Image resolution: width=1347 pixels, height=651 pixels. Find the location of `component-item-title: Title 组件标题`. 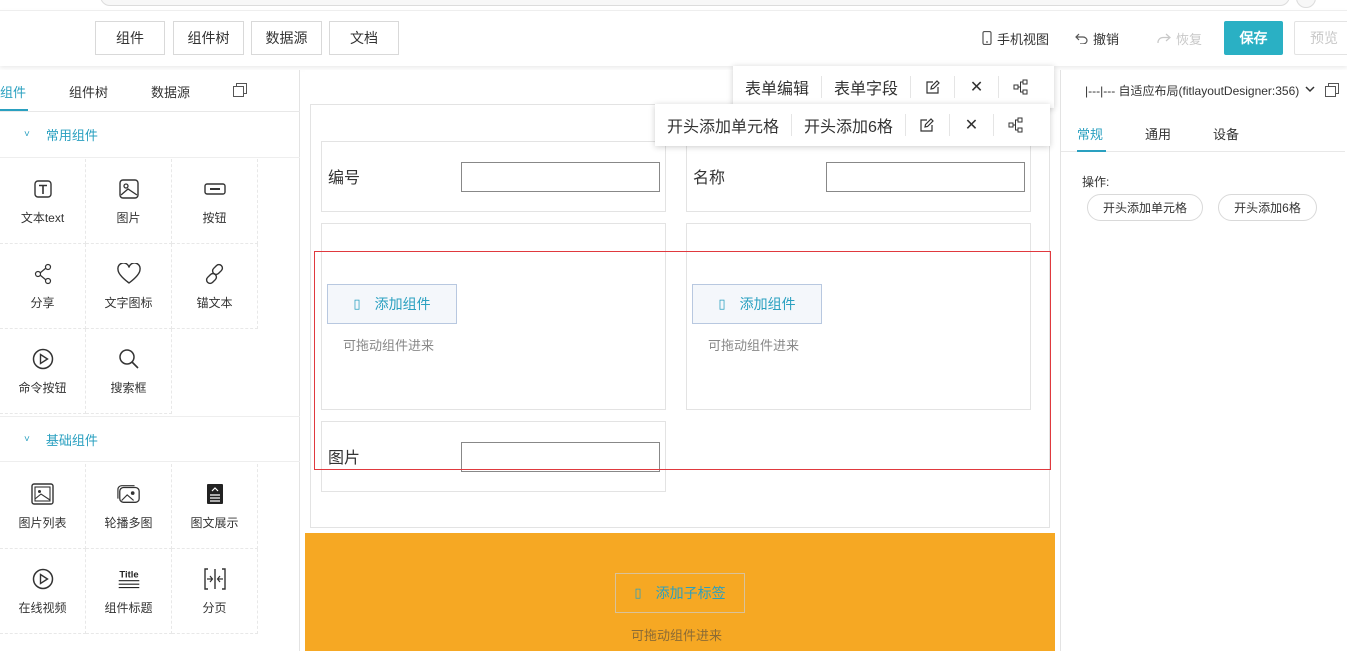

component-item-title: Title 组件标题 is located at coordinates (129, 591).